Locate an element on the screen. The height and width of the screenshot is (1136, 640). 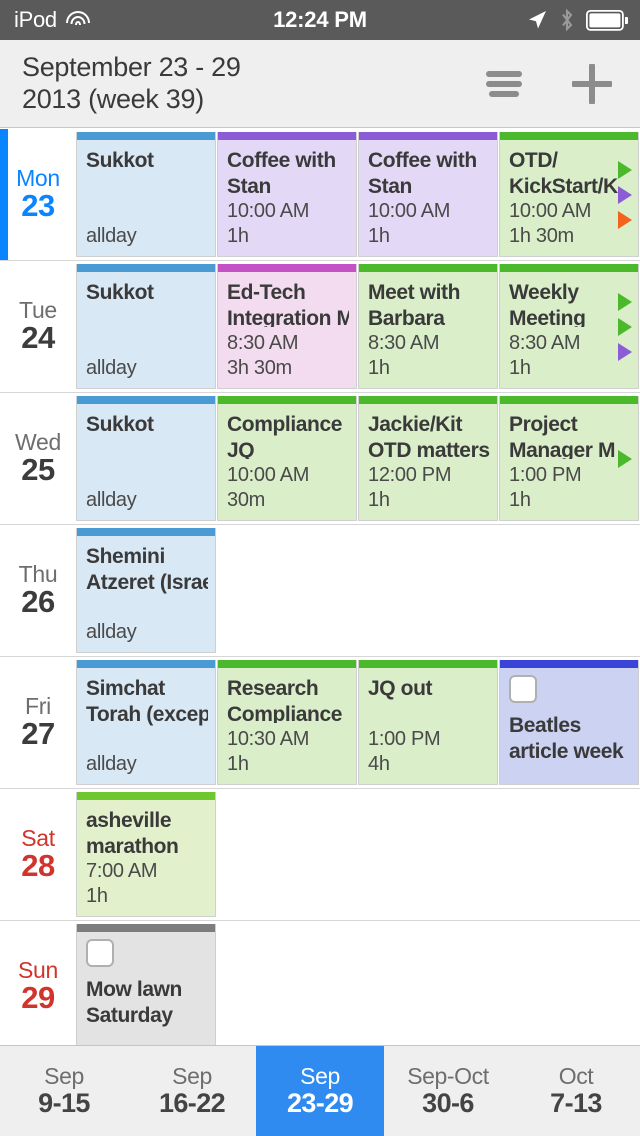
day-label: Fri 27 is located at coordinates (38, 722).